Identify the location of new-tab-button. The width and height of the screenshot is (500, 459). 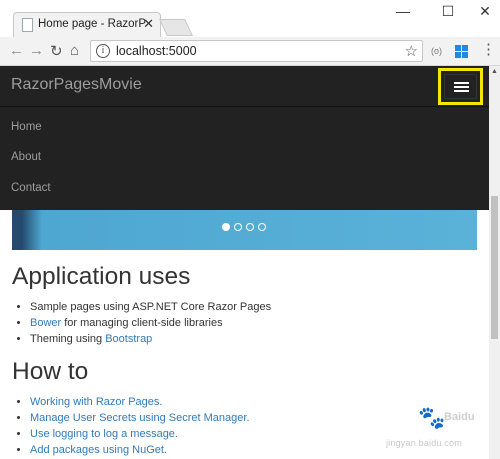
(176, 27).